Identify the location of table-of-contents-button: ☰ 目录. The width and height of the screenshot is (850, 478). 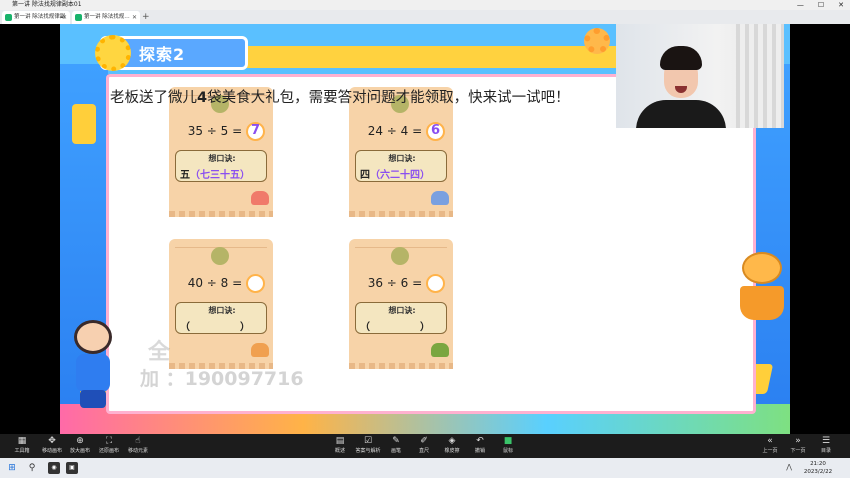
(826, 446).